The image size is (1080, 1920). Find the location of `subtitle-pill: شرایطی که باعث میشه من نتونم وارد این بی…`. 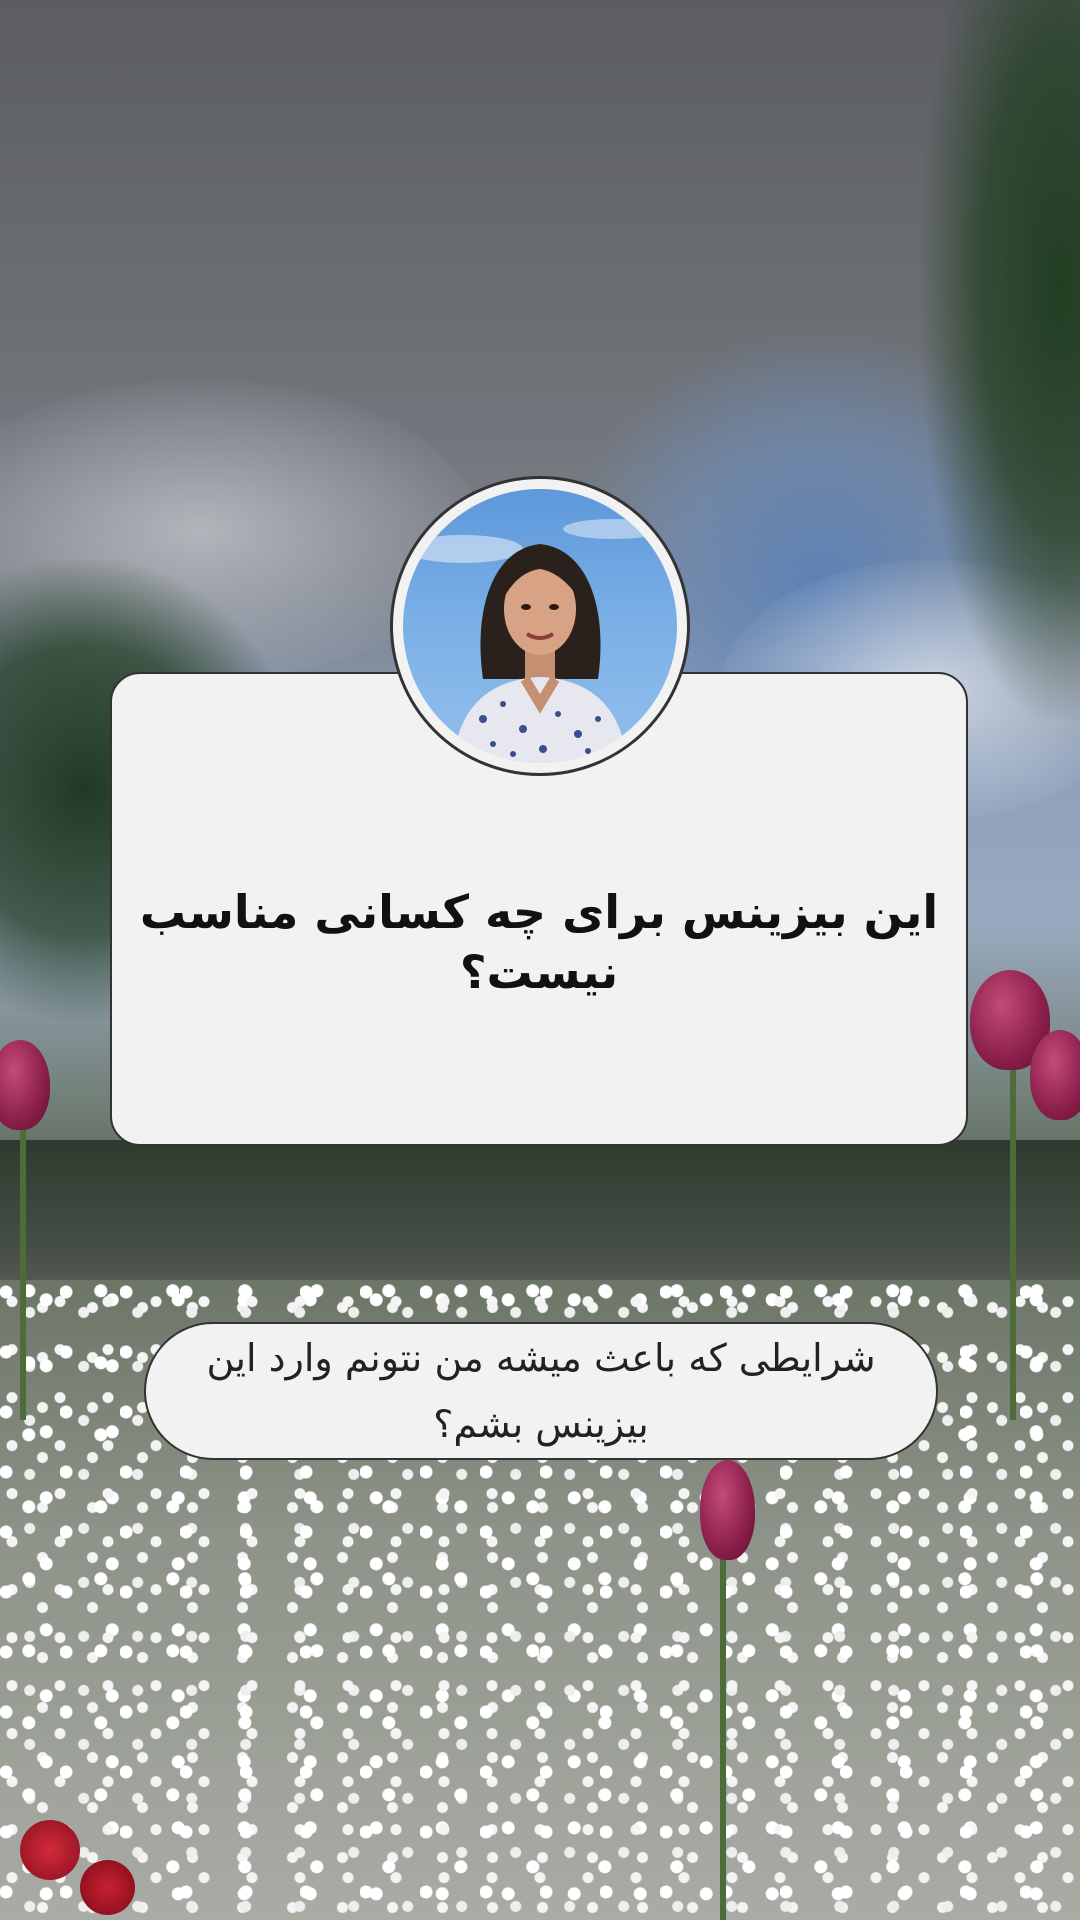

subtitle-pill: شرایطی که باعث میشه من نتونم وارد این بی… is located at coordinates (541, 1391).